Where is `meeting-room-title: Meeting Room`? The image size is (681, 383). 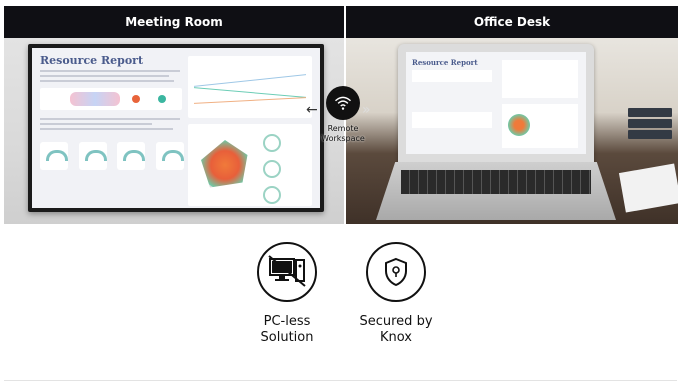
meeting-room-title: Meeting Room is located at coordinates (174, 22).